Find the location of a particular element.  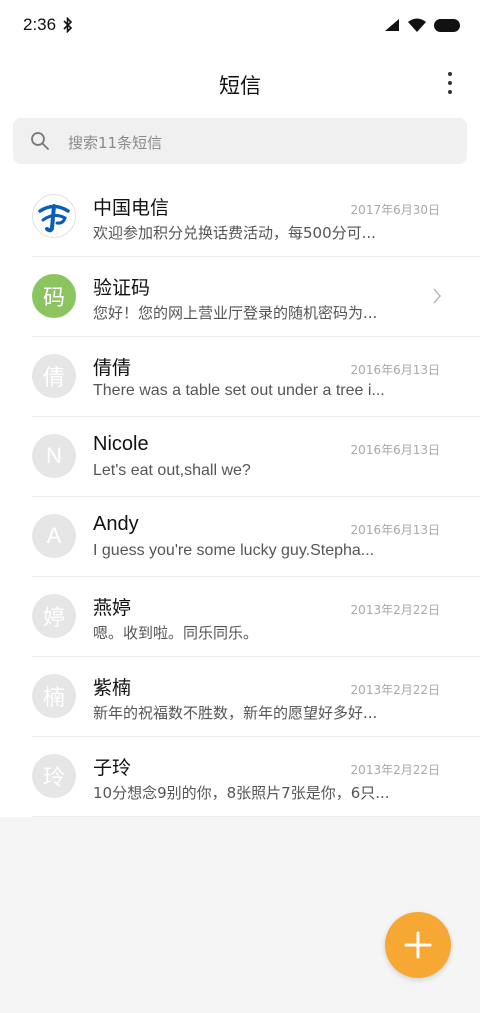

message-snippet: Let's eat out,shall we? is located at coordinates (172, 470).